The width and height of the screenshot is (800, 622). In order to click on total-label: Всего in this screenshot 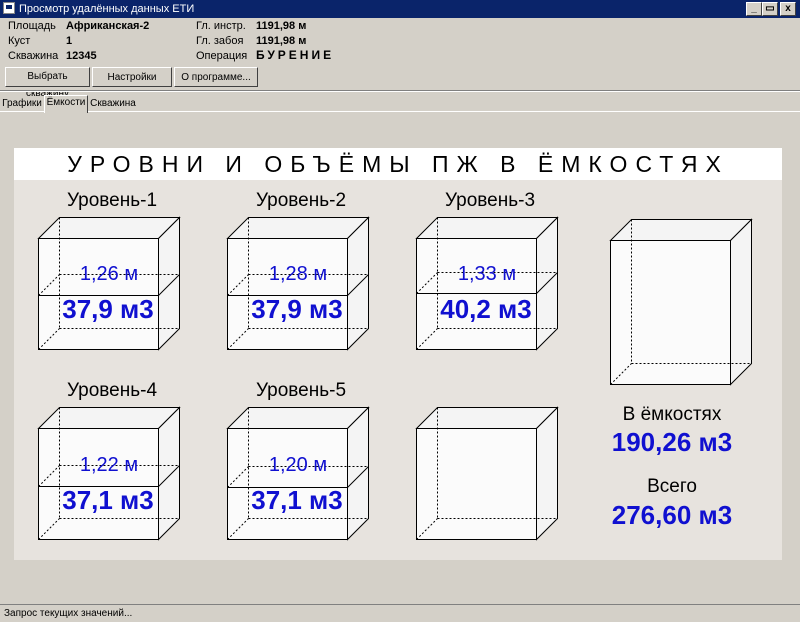, I will do `click(672, 486)`.